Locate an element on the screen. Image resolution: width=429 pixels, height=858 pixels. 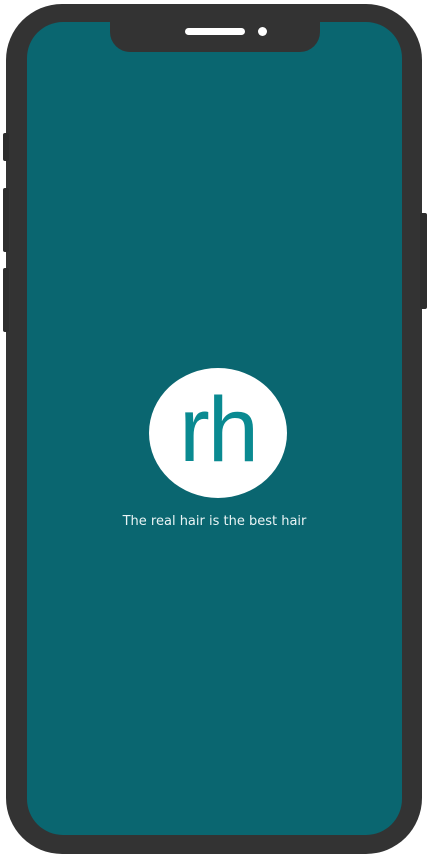
camera-icon is located at coordinates (262, 31).